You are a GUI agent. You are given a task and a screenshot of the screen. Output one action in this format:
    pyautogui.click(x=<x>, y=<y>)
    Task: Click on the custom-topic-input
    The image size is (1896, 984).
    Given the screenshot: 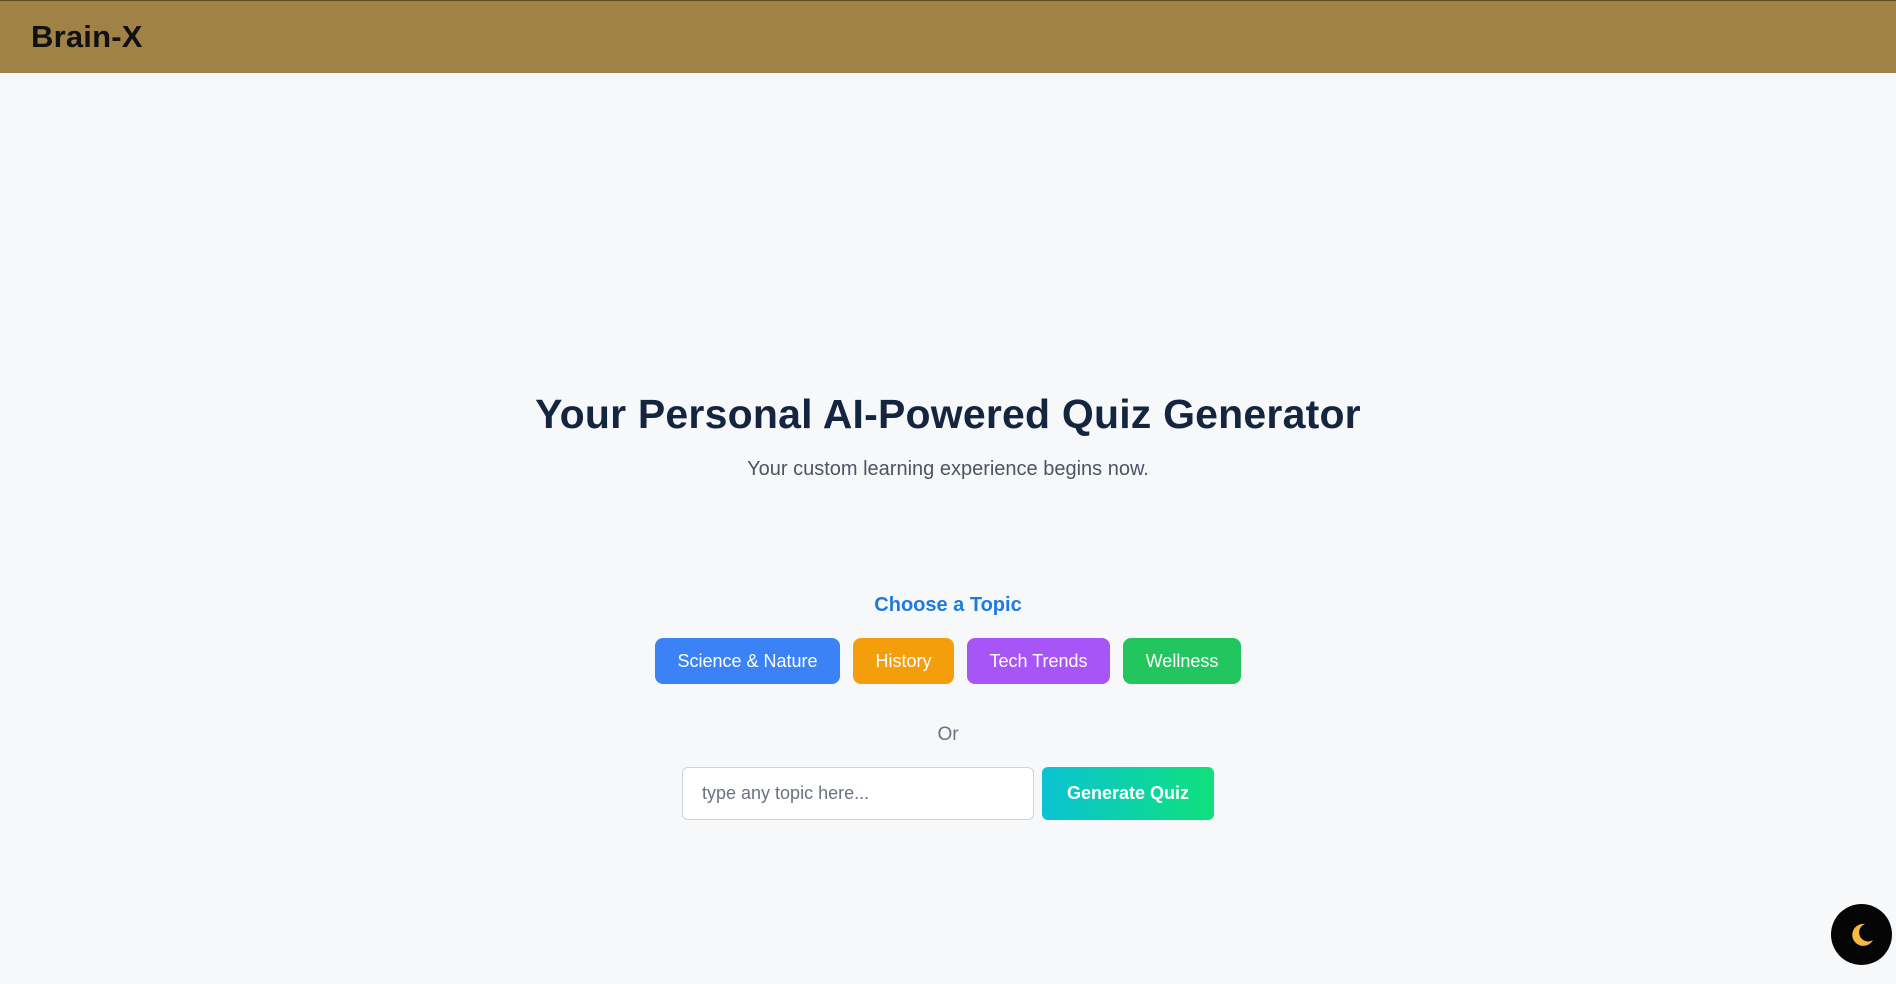 What is the action you would take?
    pyautogui.click(x=858, y=793)
    